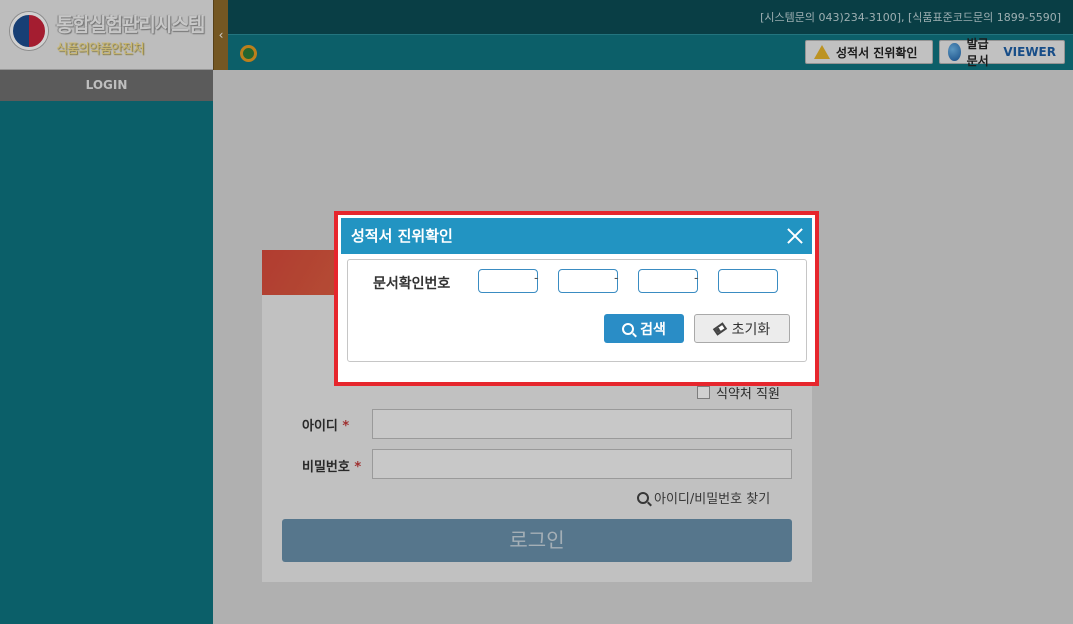 Image resolution: width=1073 pixels, height=624 pixels. Describe the element at coordinates (653, 329) in the screenshot. I see `search-button-label: 검색` at that location.